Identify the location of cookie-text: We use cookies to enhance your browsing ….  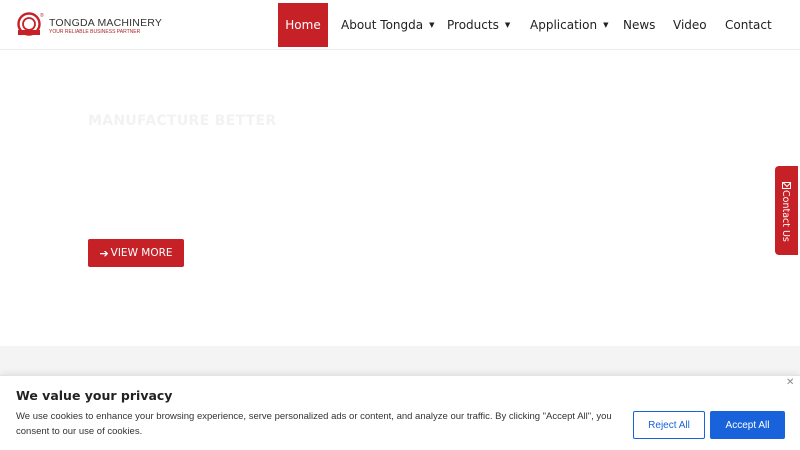
(314, 424).